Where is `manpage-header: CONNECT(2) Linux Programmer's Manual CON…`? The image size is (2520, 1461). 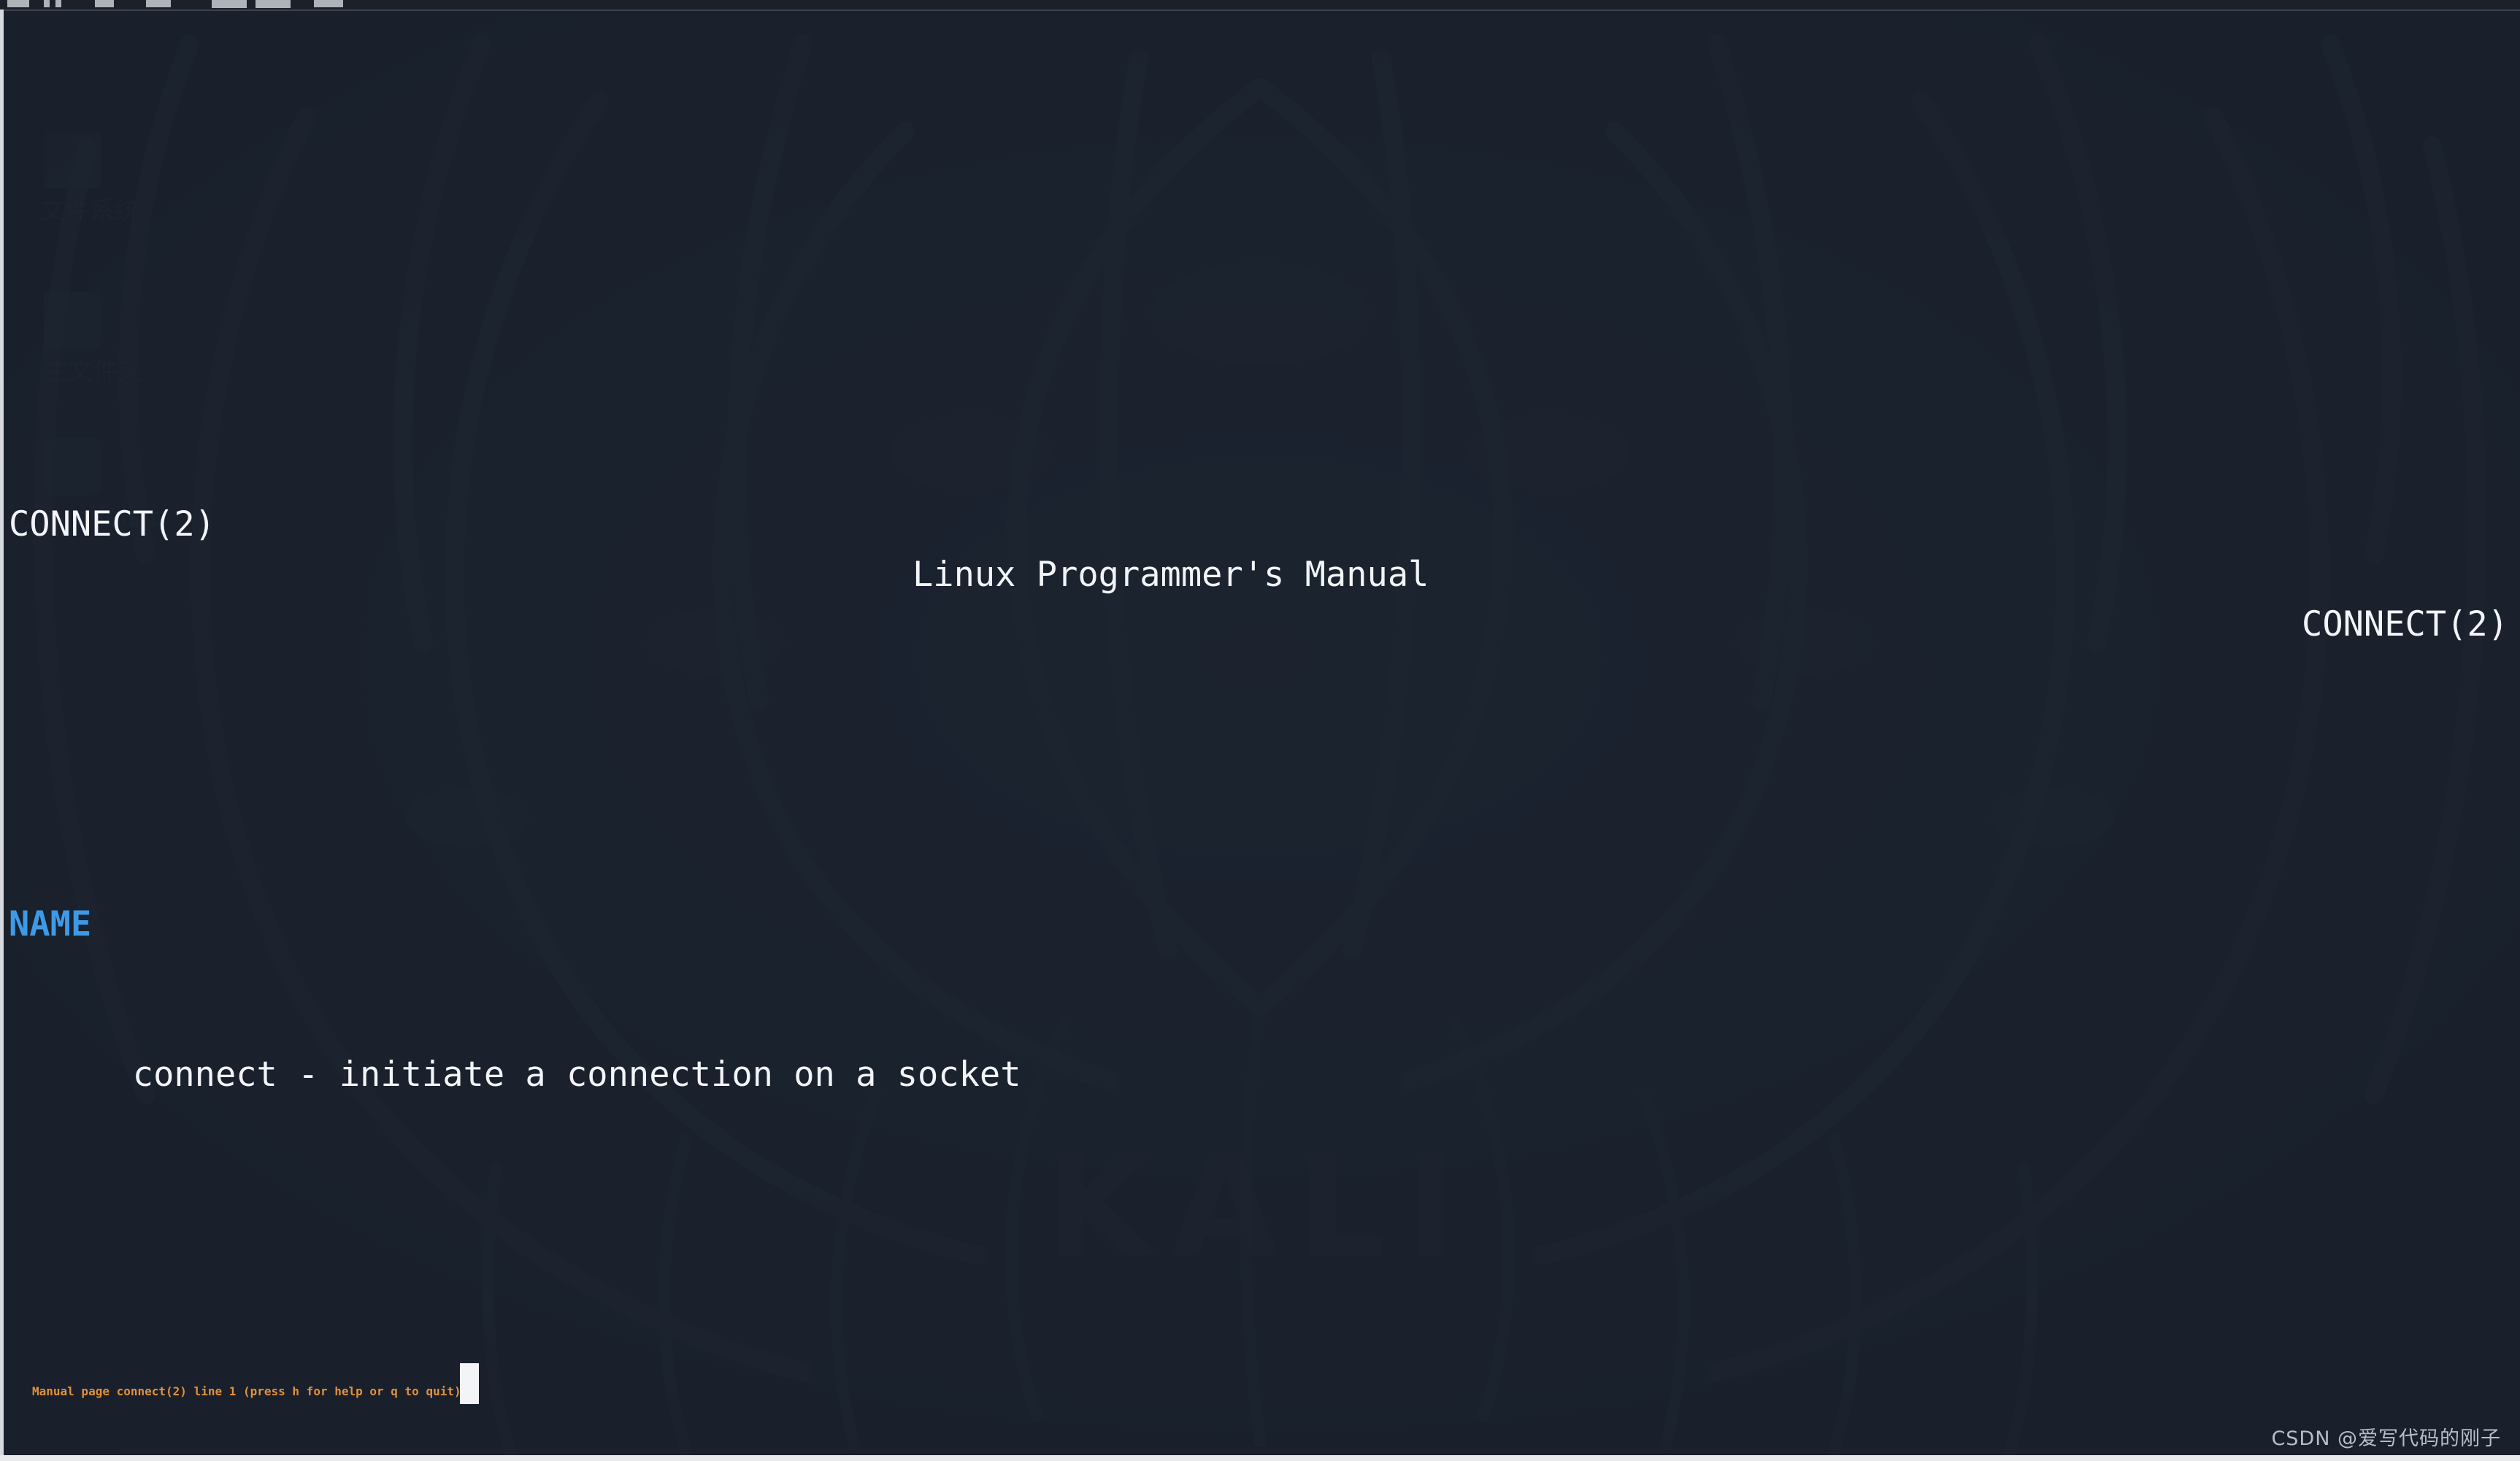
manpage-header: CONNECT(2) Linux Programmer's Manual CON… is located at coordinates (1260, 547).